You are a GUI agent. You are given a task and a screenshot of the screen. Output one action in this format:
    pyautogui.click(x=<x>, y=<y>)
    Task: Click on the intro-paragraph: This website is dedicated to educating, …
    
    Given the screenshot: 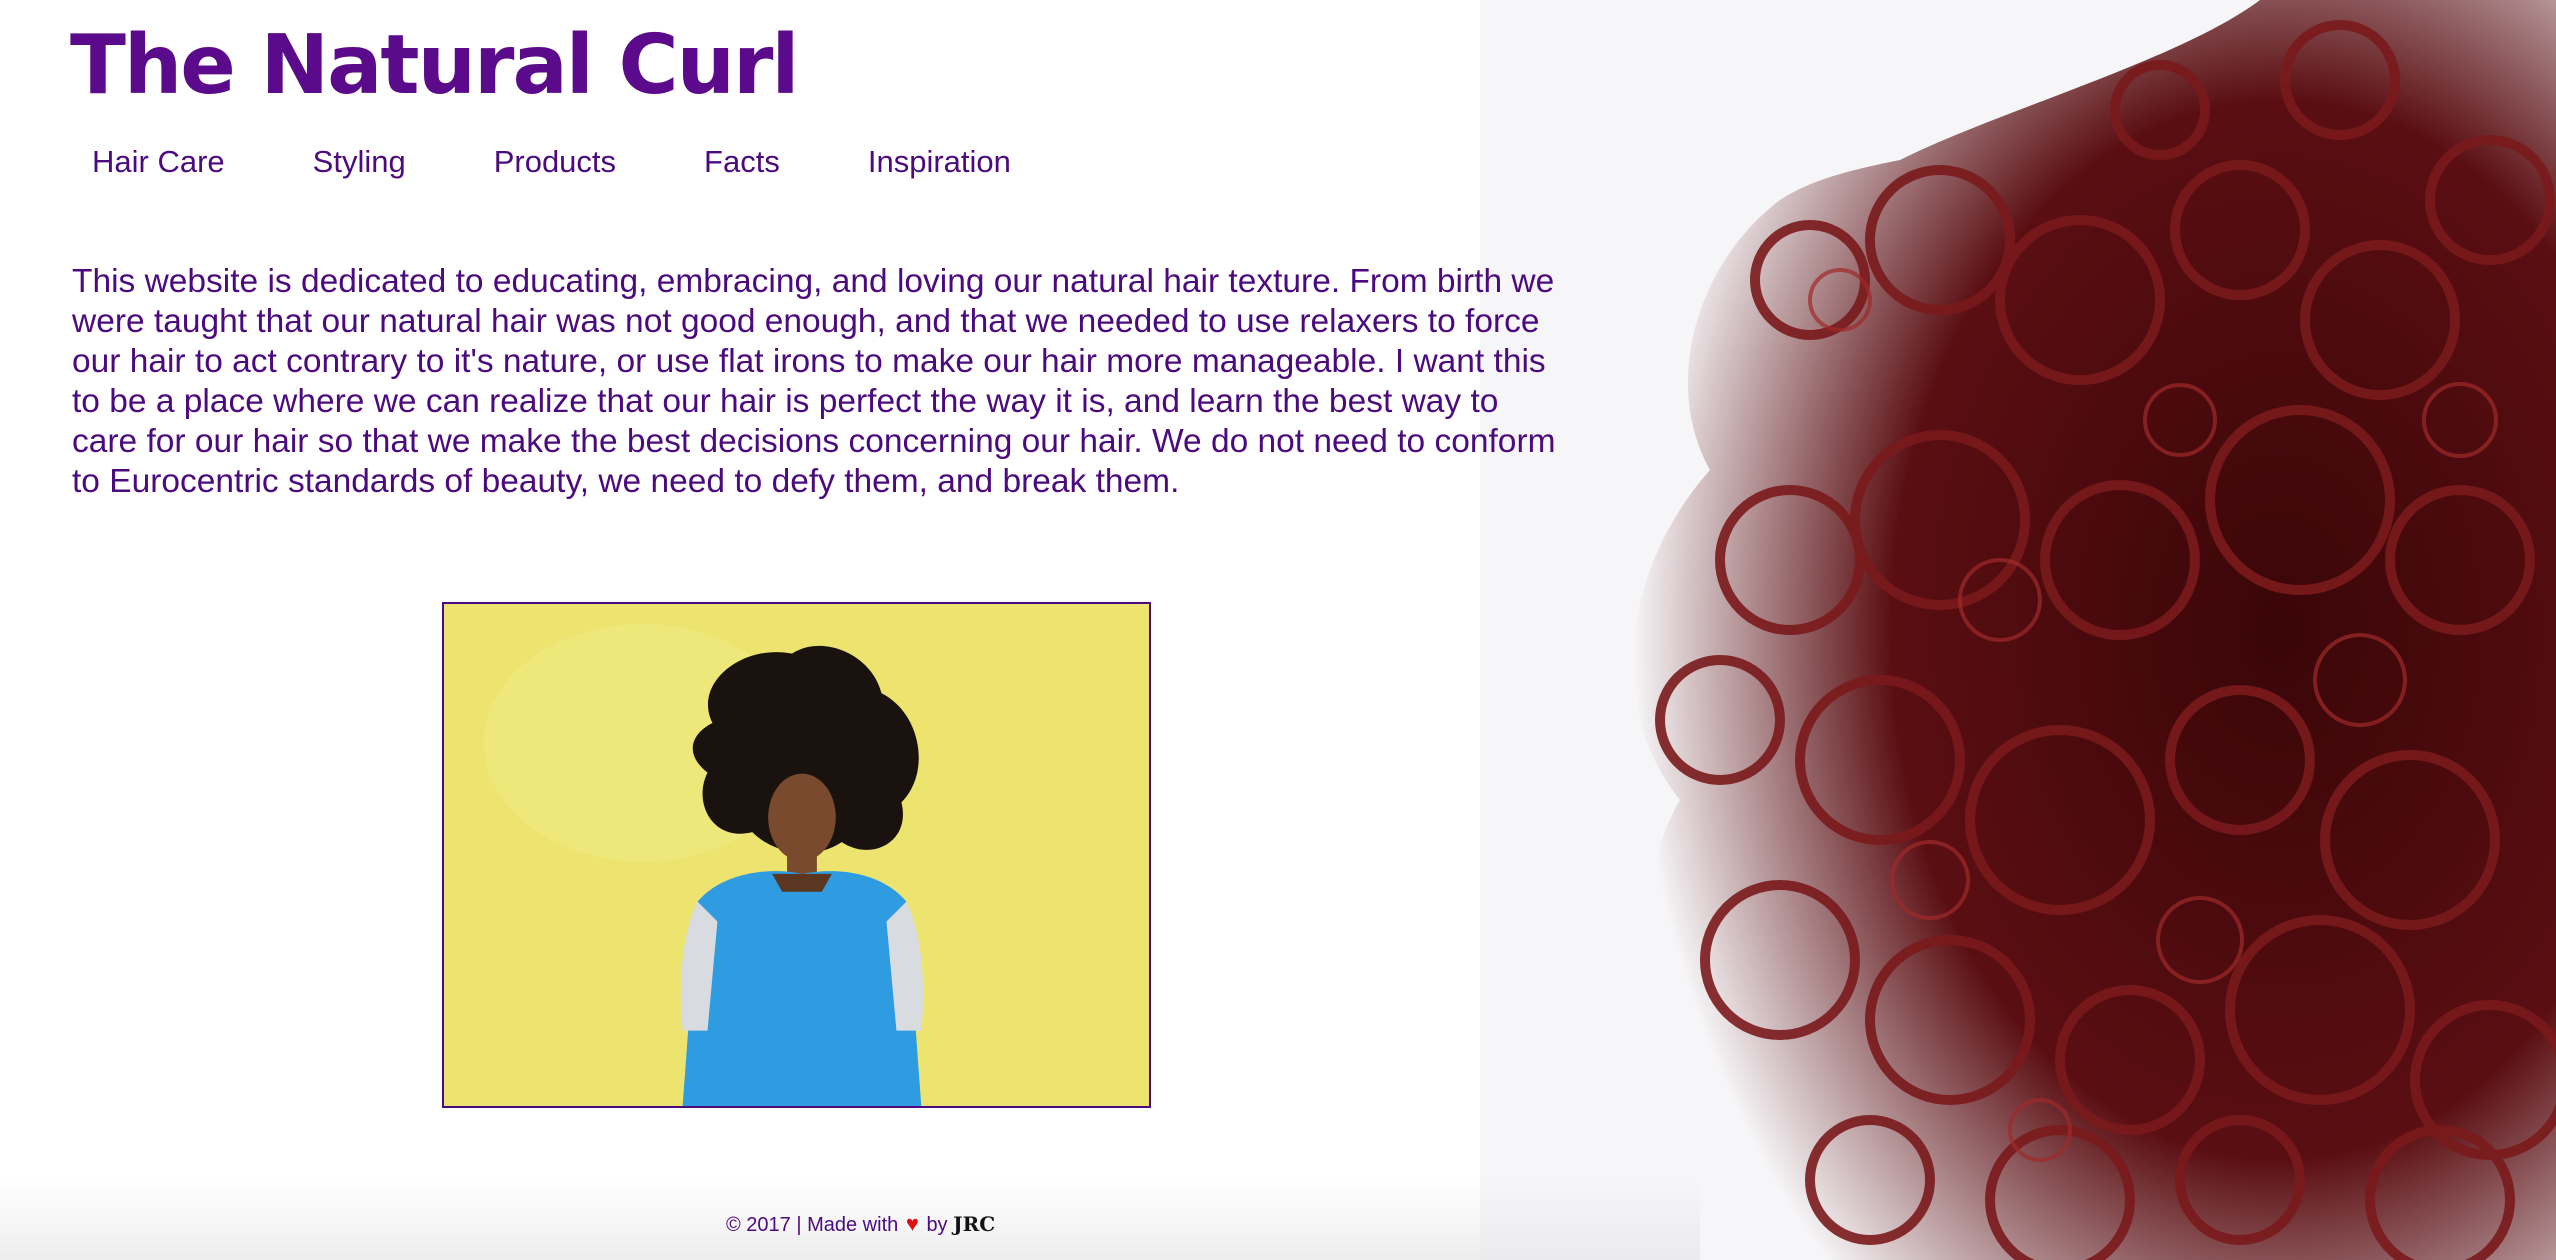 What is the action you would take?
    pyautogui.click(x=814, y=381)
    